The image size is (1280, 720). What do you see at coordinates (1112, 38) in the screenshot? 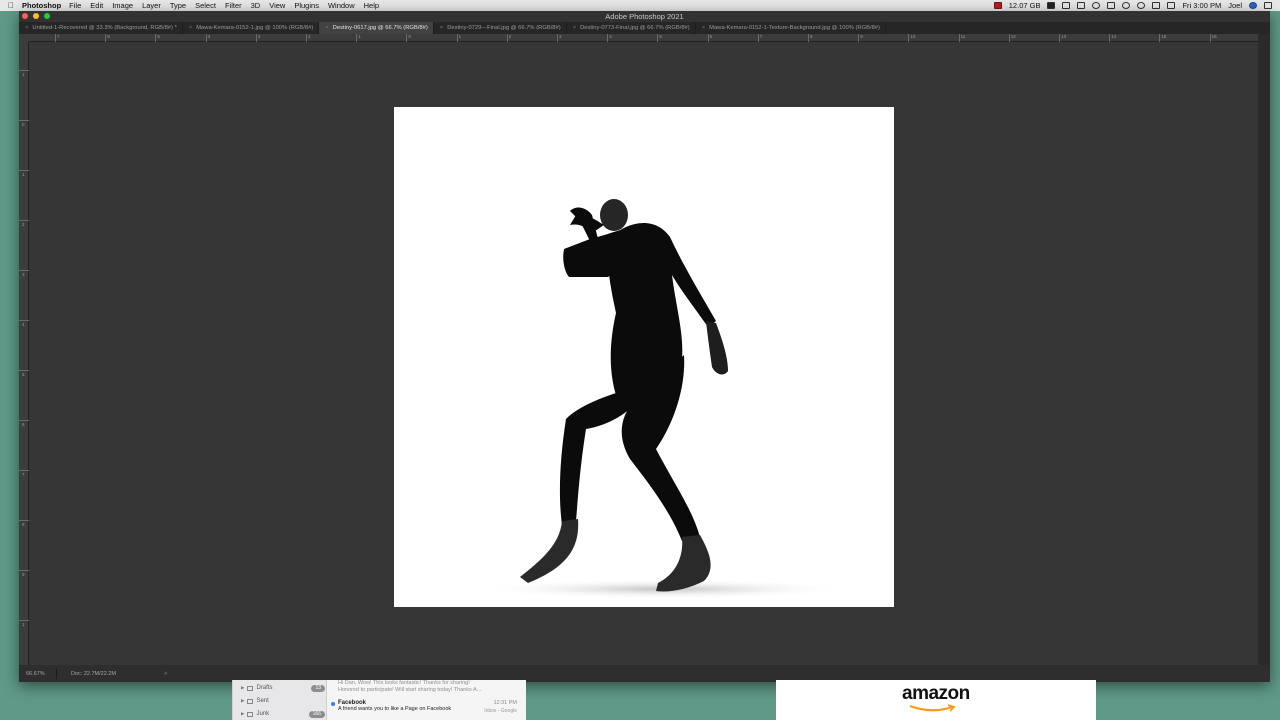
I see `ruler-tick-label: 14` at bounding box center [1112, 38].